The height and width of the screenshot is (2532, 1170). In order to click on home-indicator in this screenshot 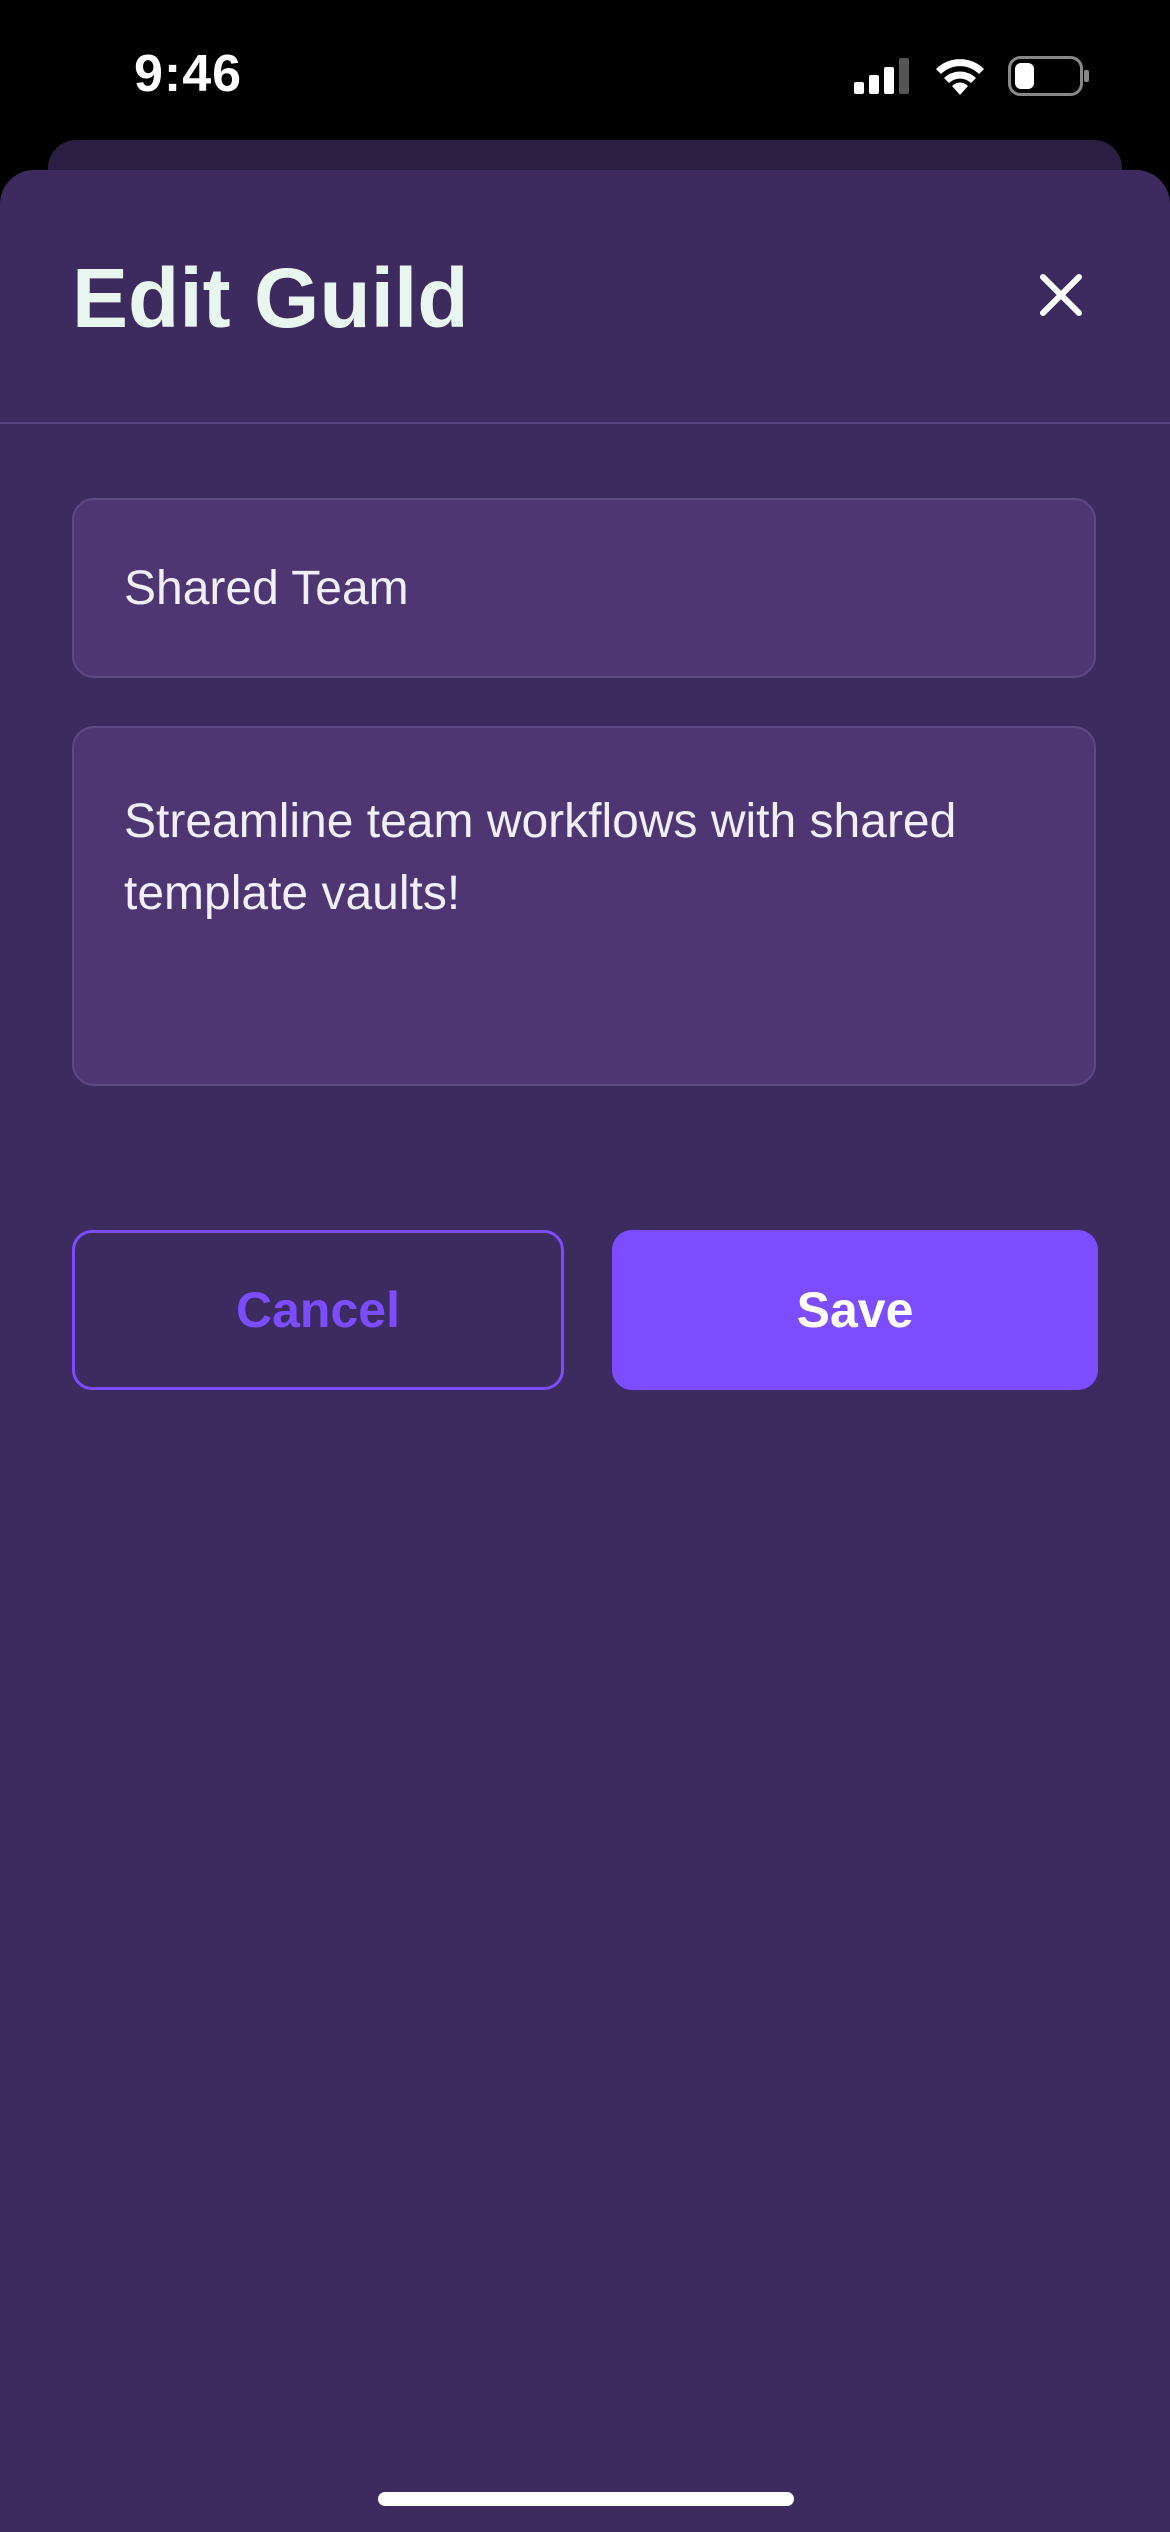, I will do `click(586, 2499)`.